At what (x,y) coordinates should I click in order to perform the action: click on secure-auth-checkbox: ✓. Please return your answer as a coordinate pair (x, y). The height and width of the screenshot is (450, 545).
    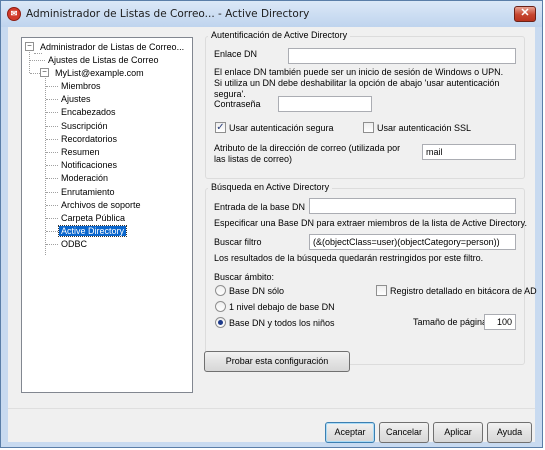
    Looking at the image, I should click on (220, 127).